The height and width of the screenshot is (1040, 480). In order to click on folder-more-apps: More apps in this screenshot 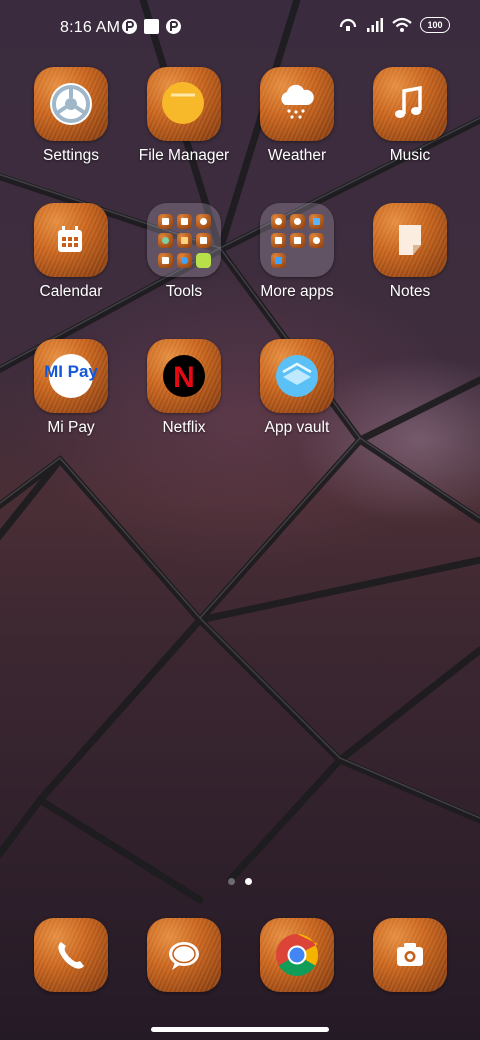, I will do `click(297, 252)`.